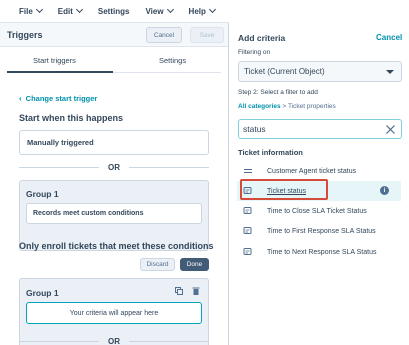 The image size is (409, 345). I want to click on breadcrumb-current: Ticket properties, so click(311, 106).